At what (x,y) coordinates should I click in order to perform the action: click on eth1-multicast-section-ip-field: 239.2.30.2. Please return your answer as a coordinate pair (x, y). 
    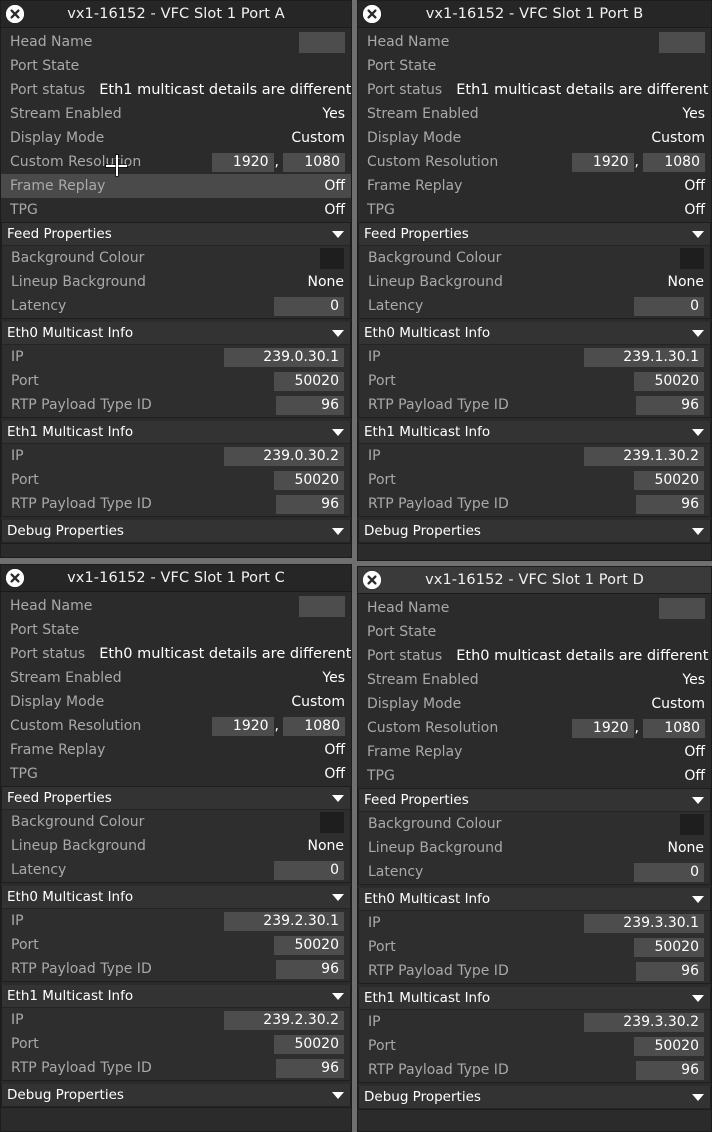
    Looking at the image, I should click on (284, 1020).